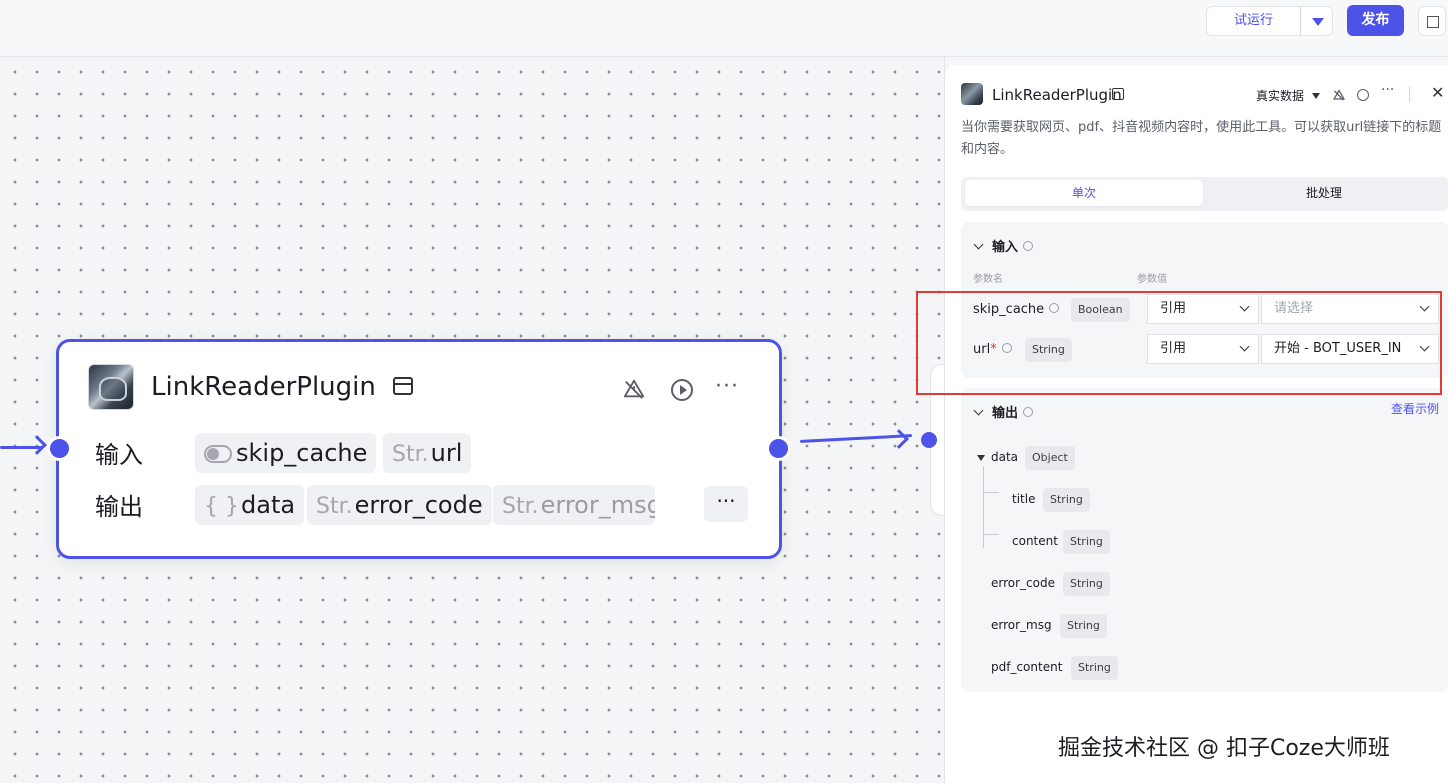 This screenshot has height=783, width=1448. What do you see at coordinates (929, 440) in the screenshot?
I see `next-node-input-port` at bounding box center [929, 440].